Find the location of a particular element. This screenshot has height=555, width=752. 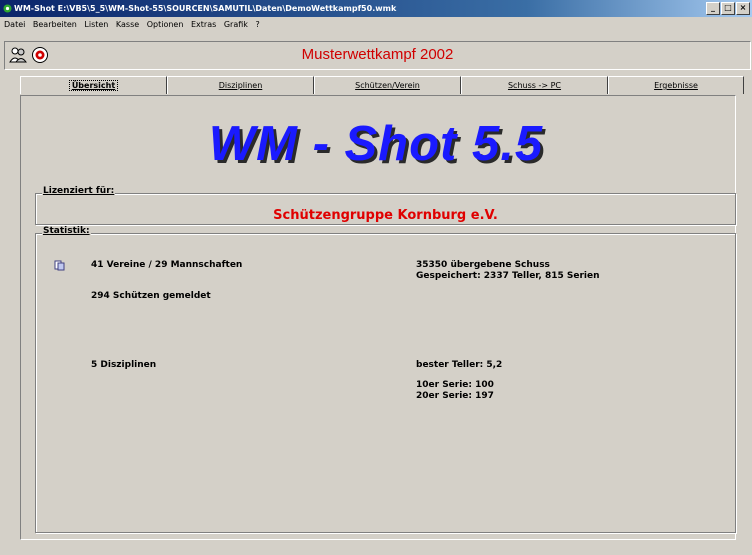

tab-label: Schuss -> PC is located at coordinates (534, 85).